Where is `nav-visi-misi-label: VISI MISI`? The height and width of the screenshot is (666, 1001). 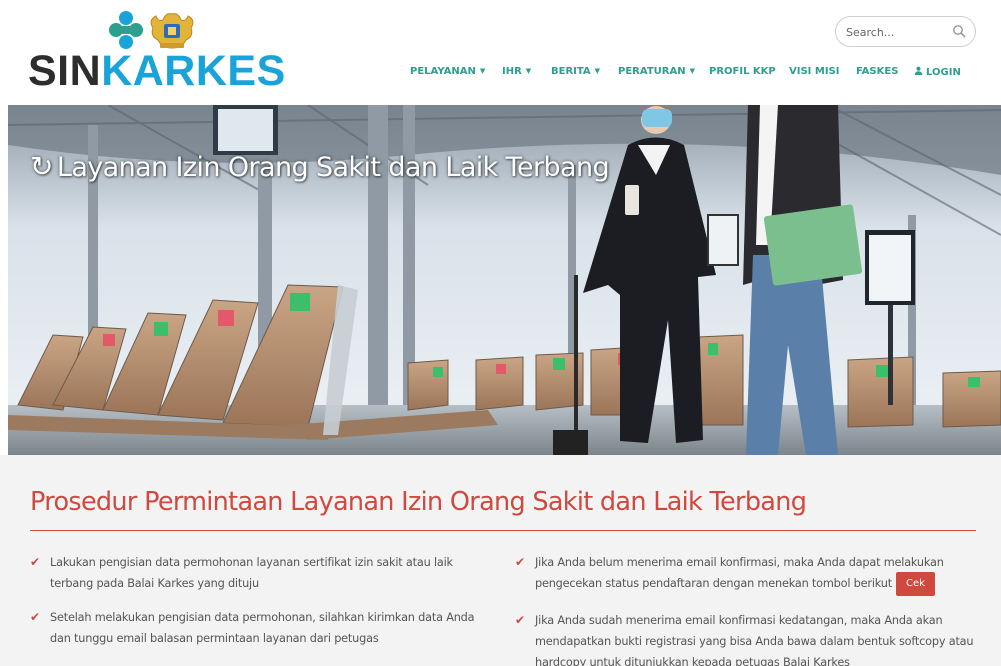 nav-visi-misi-label: VISI MISI is located at coordinates (814, 71).